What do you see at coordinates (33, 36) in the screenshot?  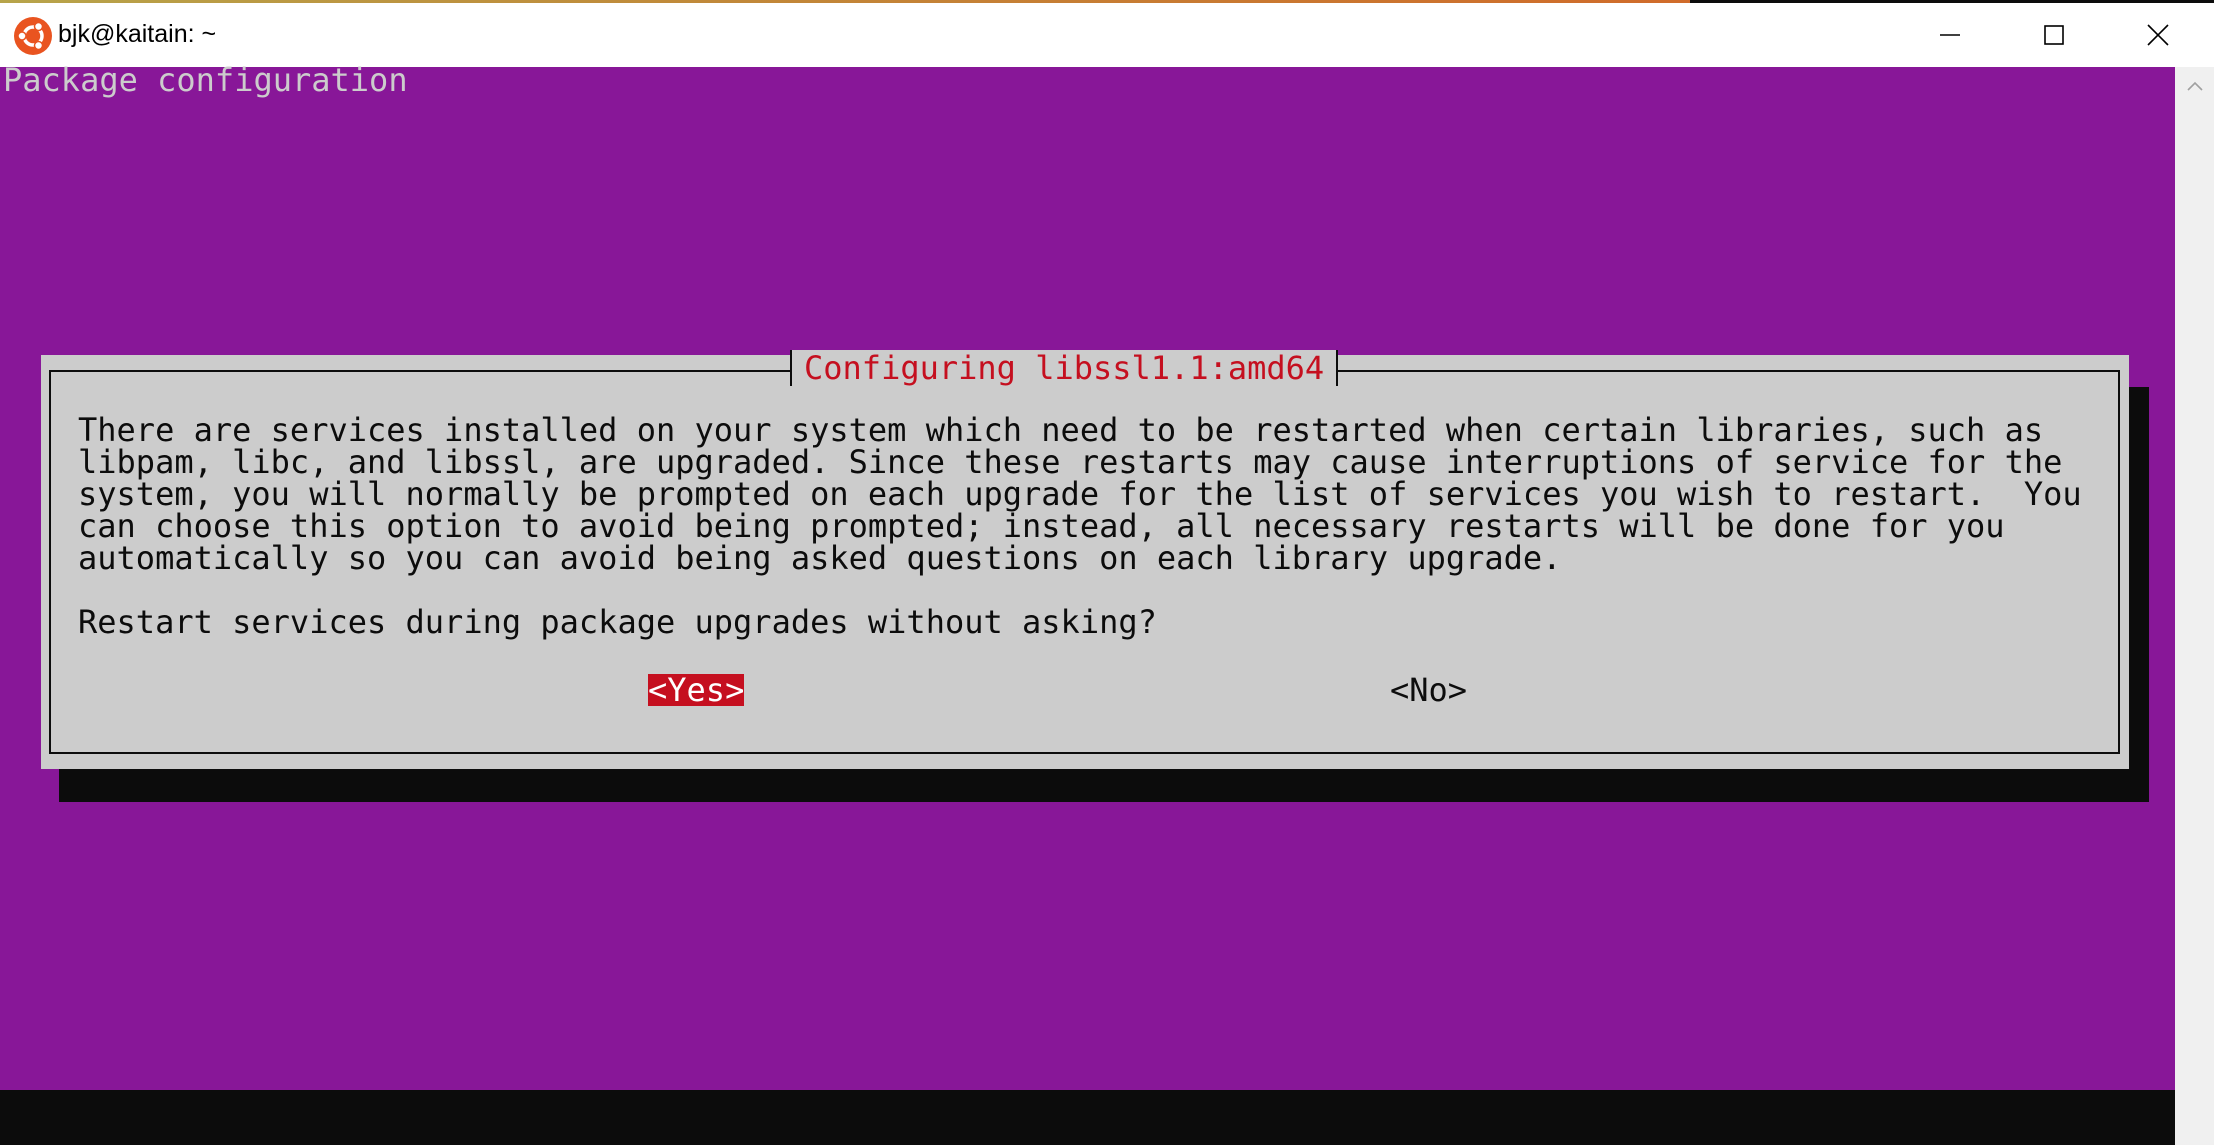 I see `ubuntu-icon` at bounding box center [33, 36].